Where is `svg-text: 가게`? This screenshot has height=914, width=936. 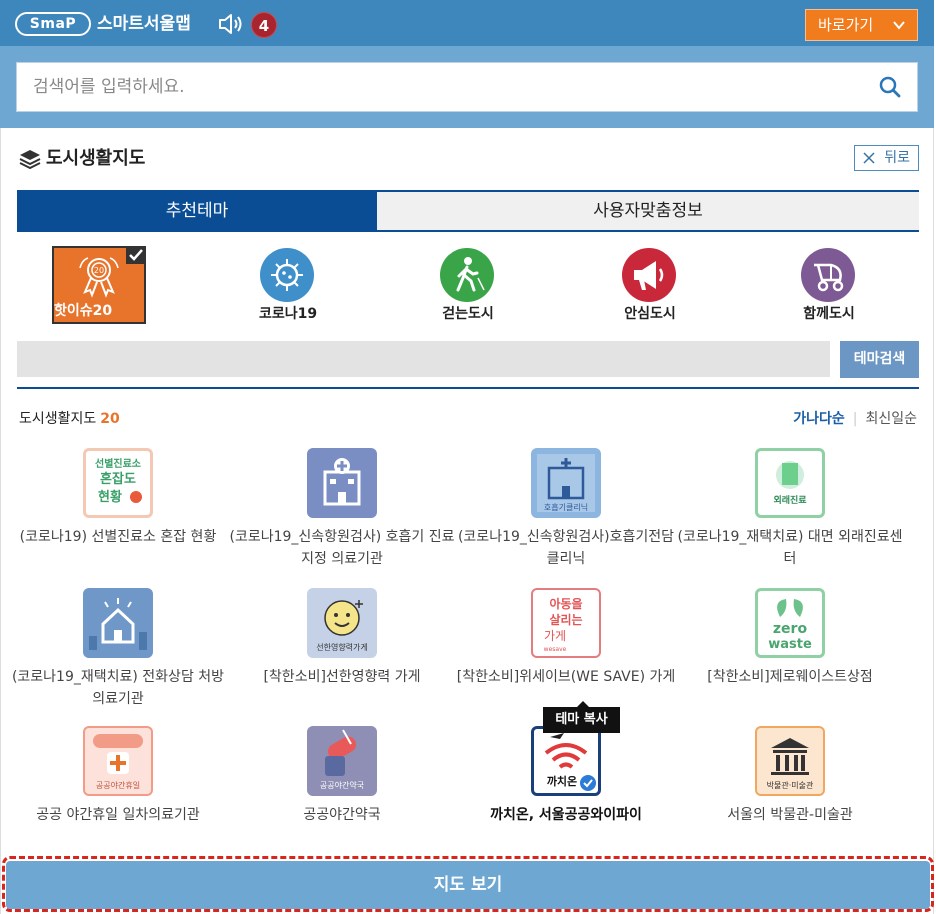
svg-text: 가게 is located at coordinates (555, 636).